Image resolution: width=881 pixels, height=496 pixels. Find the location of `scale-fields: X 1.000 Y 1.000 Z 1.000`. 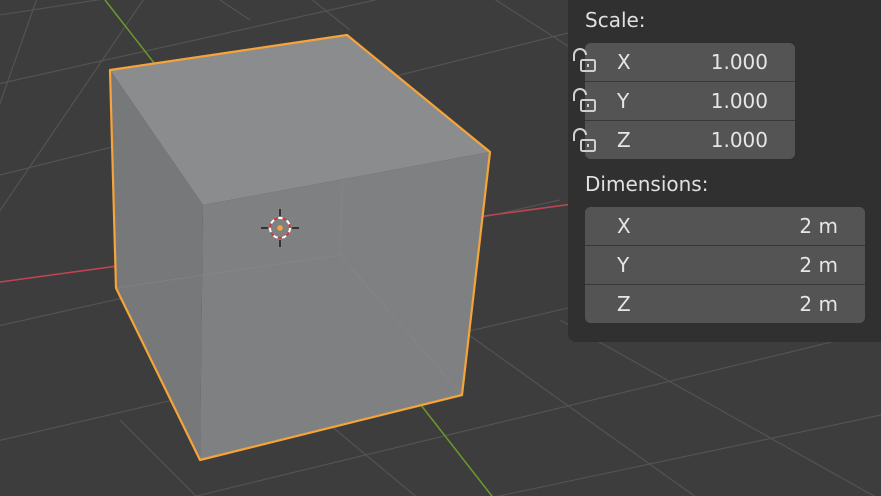

scale-fields: X 1.000 Y 1.000 Z 1.000 is located at coordinates (690, 101).